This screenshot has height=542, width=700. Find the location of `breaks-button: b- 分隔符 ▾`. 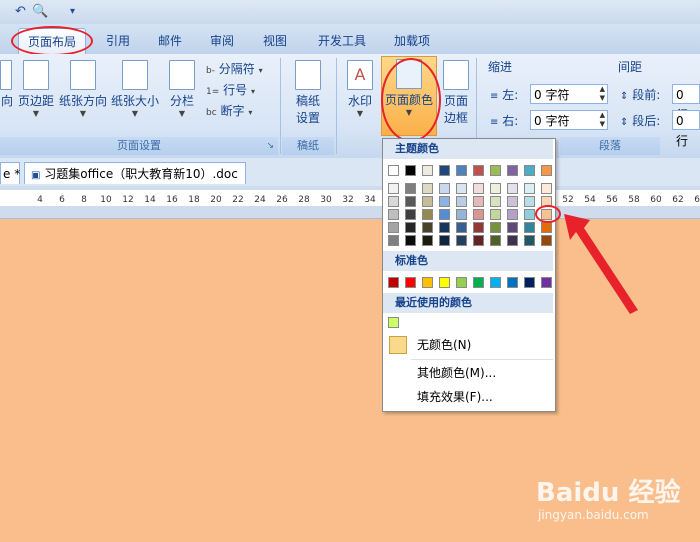

breaks-button: b- 分隔符 ▾ is located at coordinates (234, 69).